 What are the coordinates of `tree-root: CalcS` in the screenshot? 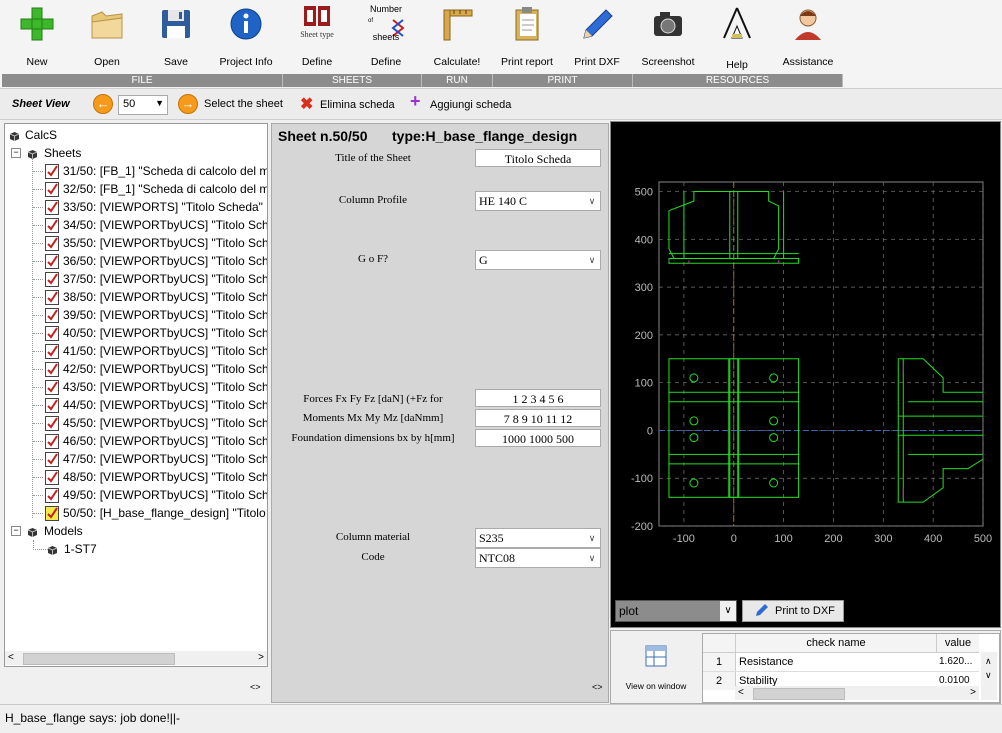 It's located at (136, 135).